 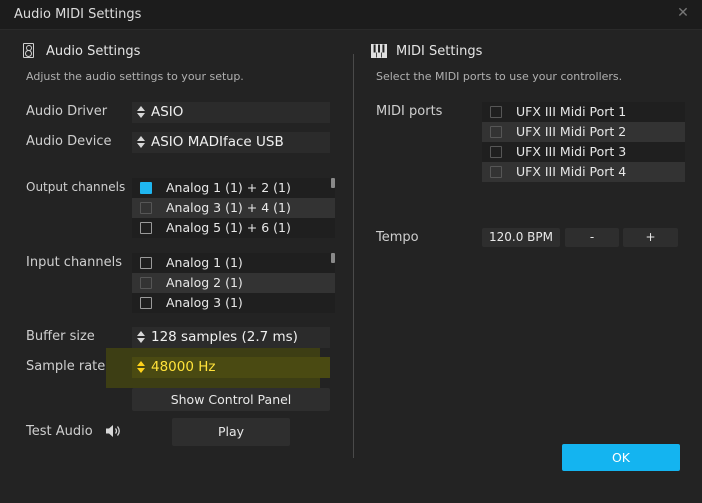 I want to click on list-item-label: UFX III Midi Port 2, so click(x=571, y=131).